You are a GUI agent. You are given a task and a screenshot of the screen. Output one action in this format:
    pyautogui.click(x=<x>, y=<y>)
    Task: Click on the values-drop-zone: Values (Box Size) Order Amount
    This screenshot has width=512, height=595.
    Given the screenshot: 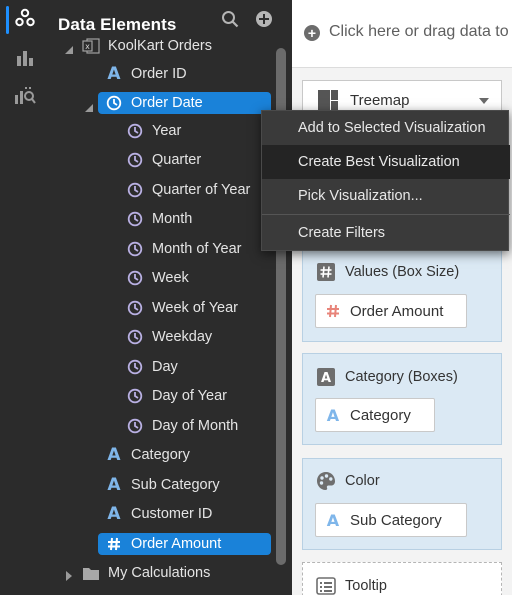 What is the action you would take?
    pyautogui.click(x=402, y=296)
    